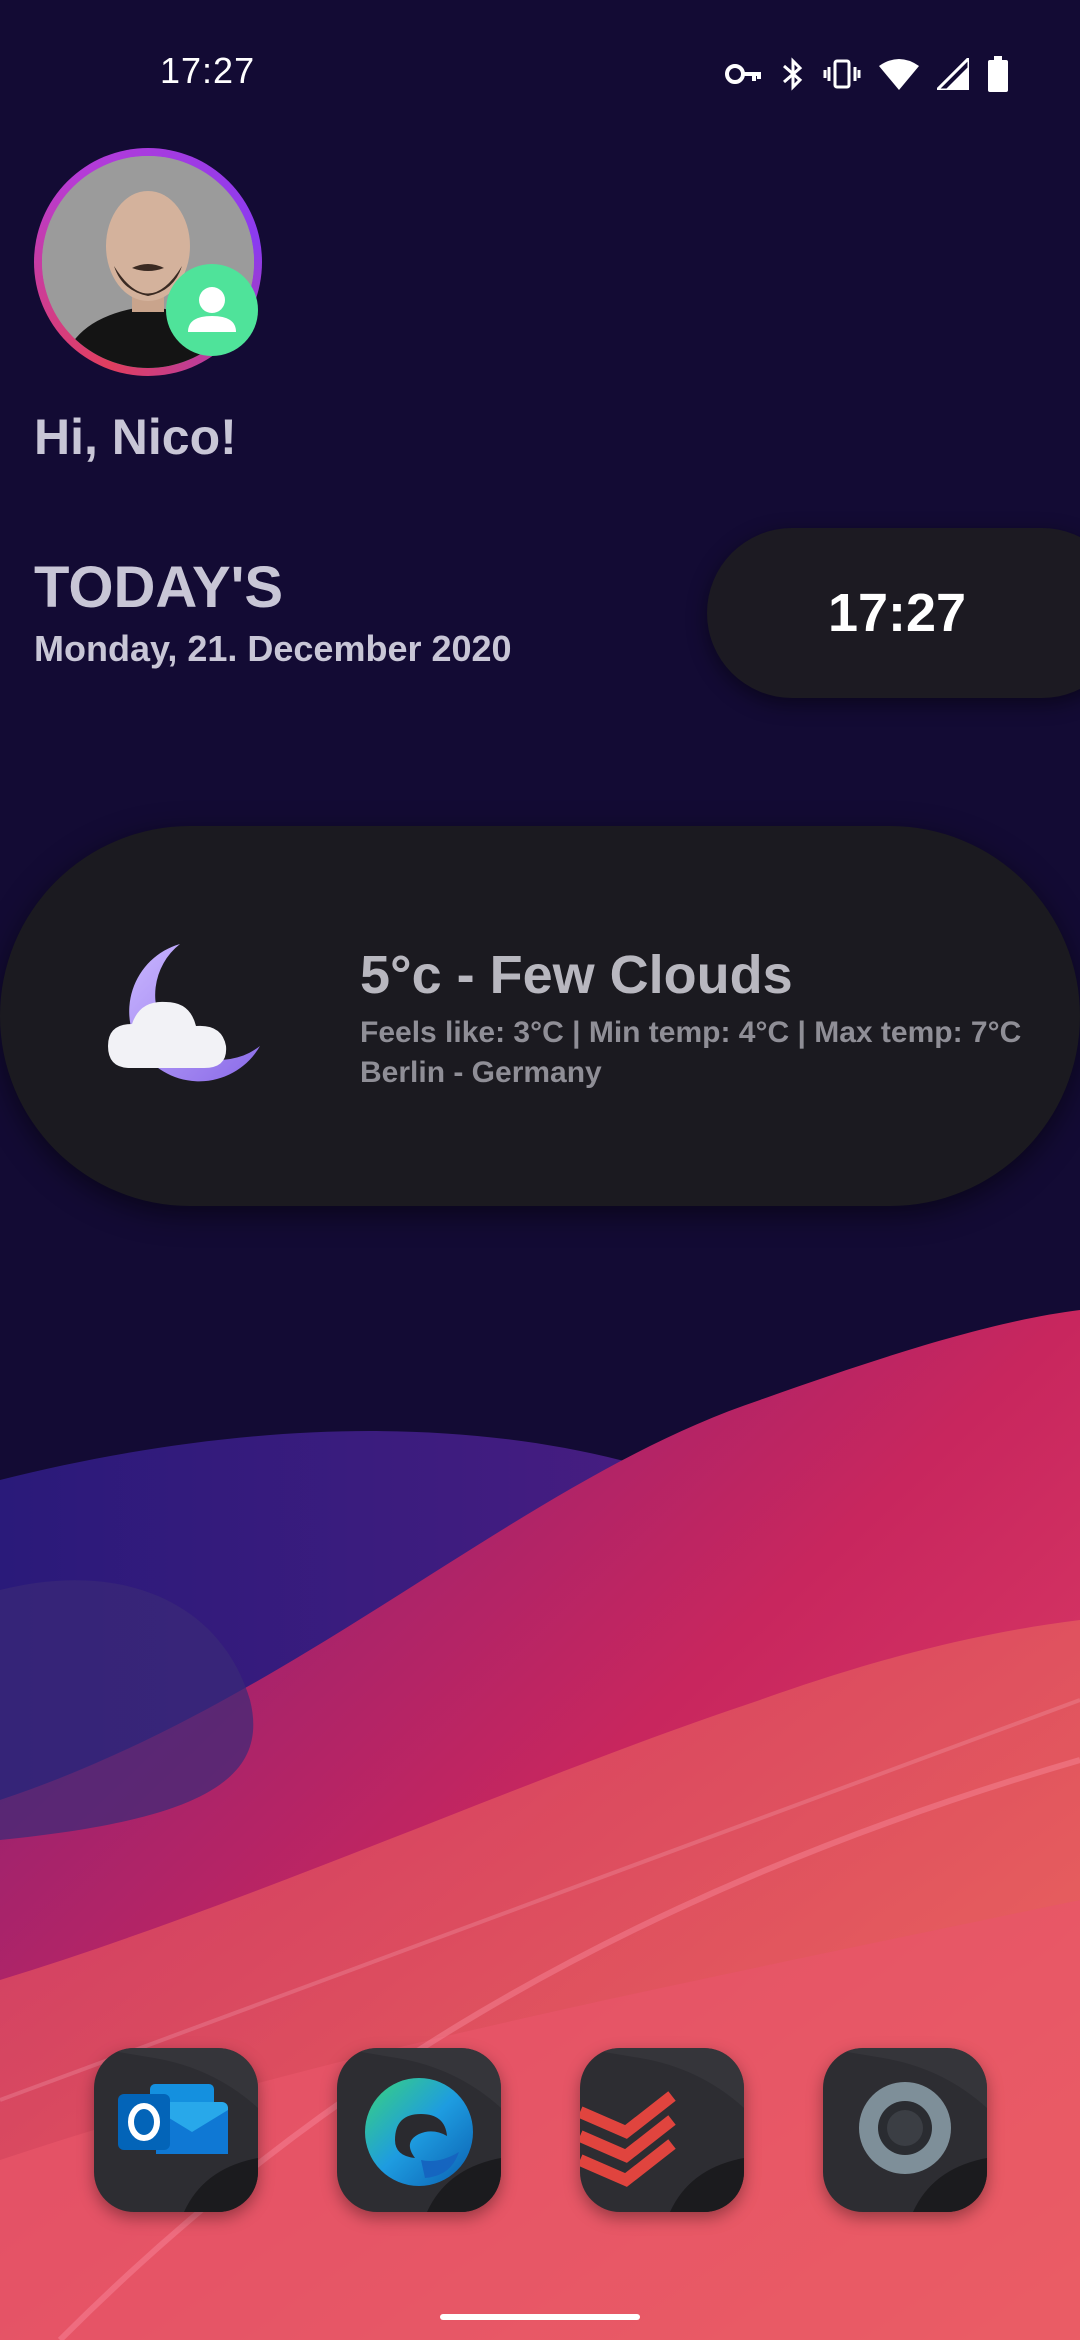 The image size is (1080, 2340). Describe the element at coordinates (135, 437) in the screenshot. I see `greeting-text: Hi, Nico!` at that location.